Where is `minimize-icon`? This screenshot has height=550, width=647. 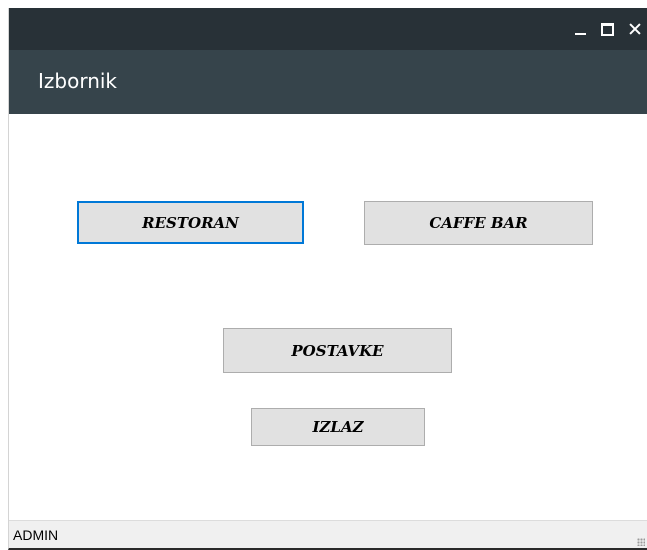 minimize-icon is located at coordinates (580, 34).